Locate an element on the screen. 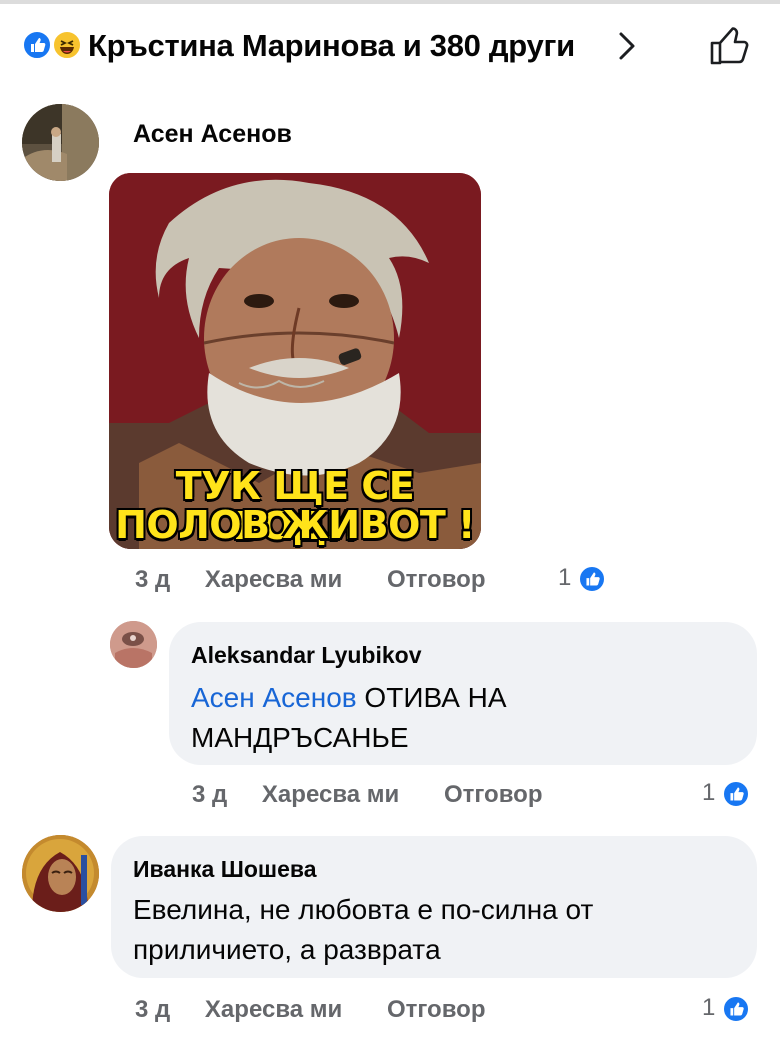 Image resolution: width=780 pixels, height=1043 pixels. comment-author: Aleksandar Lyubikov is located at coordinates (306, 655).